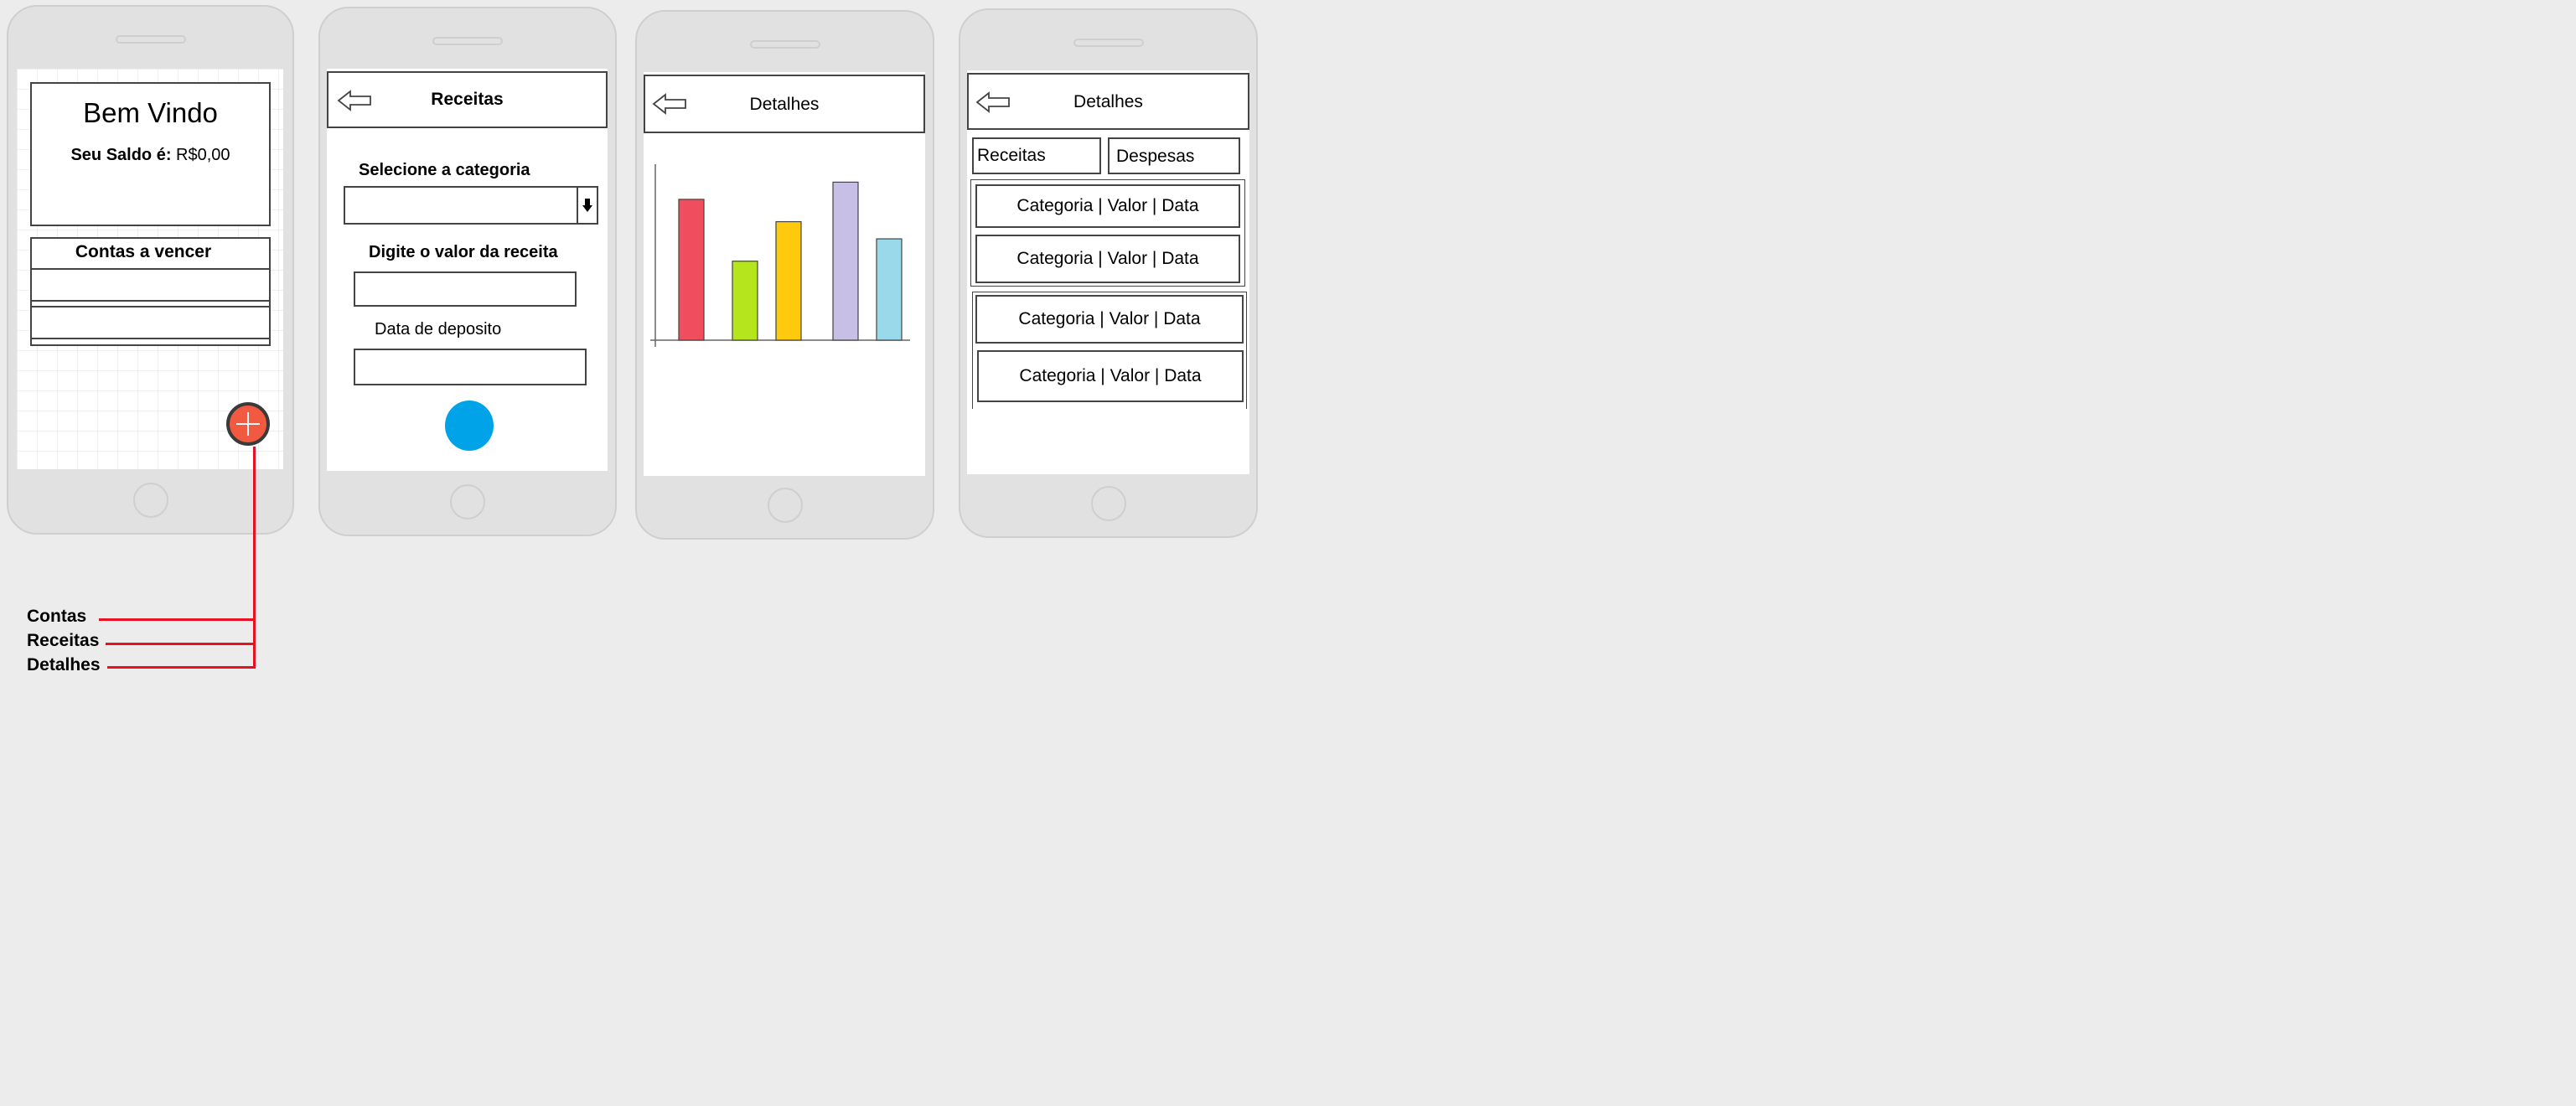  What do you see at coordinates (57, 616) in the screenshot?
I see `fab-menu-item-contas: Contas` at bounding box center [57, 616].